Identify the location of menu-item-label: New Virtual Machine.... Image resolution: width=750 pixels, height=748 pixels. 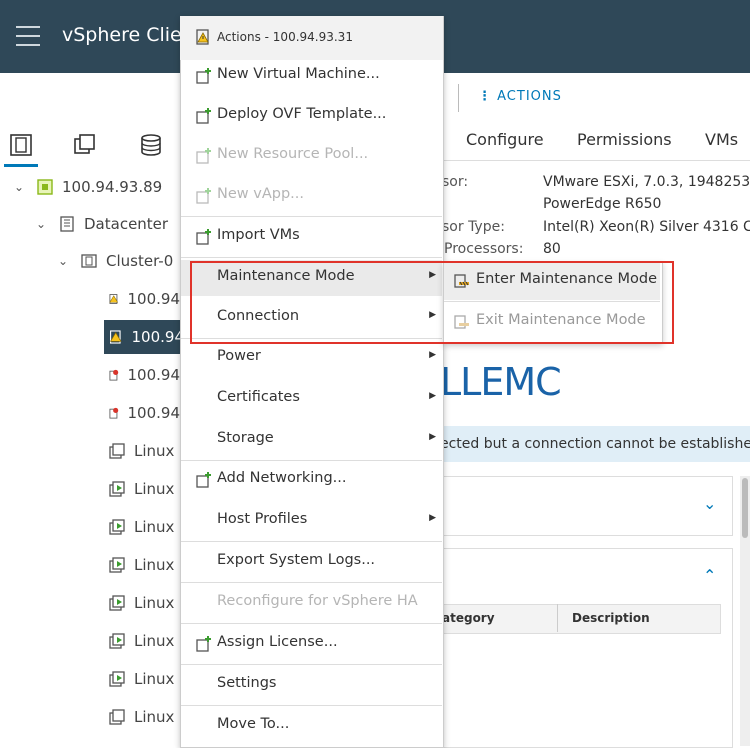
(298, 74).